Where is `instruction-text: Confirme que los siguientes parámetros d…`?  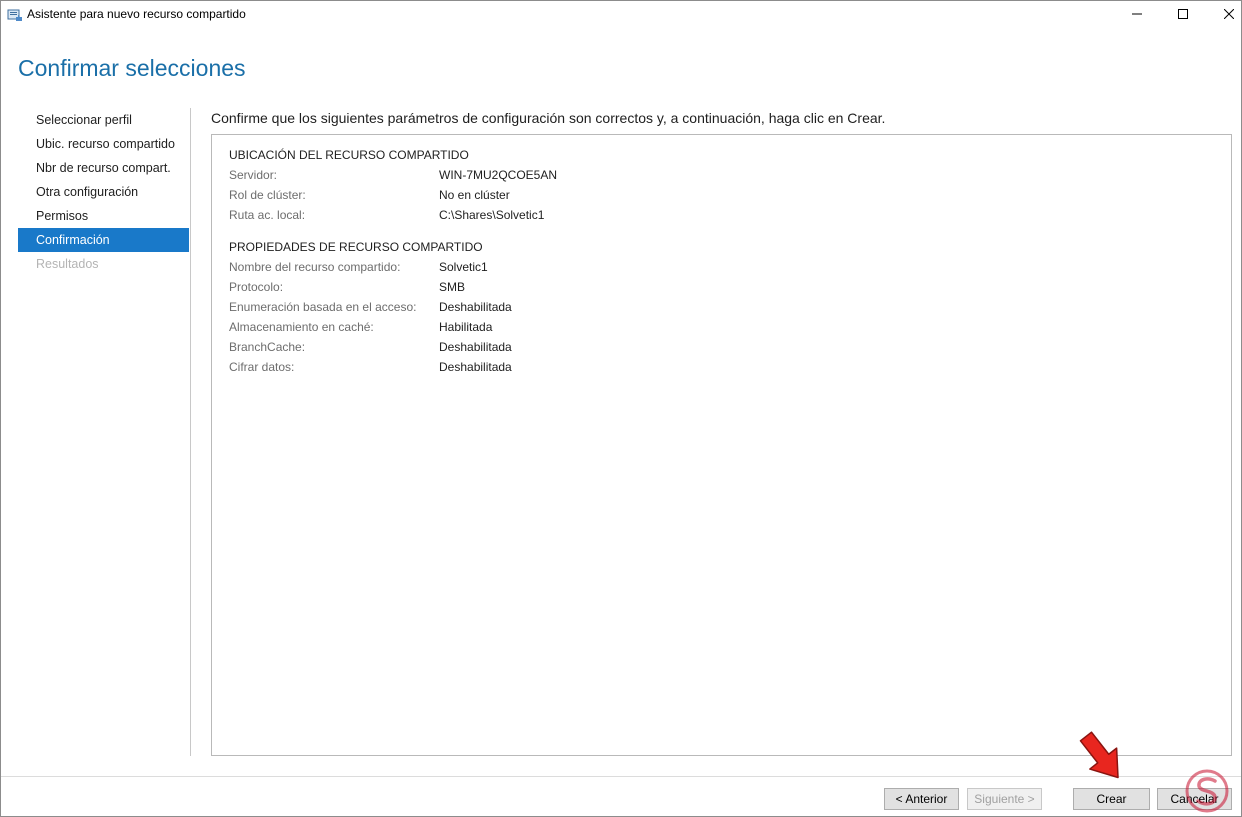 instruction-text: Confirme que los siguientes parámetros d… is located at coordinates (548, 118).